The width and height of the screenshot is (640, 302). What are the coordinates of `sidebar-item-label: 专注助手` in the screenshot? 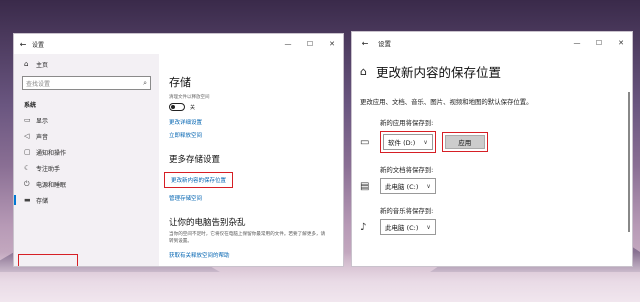 It's located at (48, 169).